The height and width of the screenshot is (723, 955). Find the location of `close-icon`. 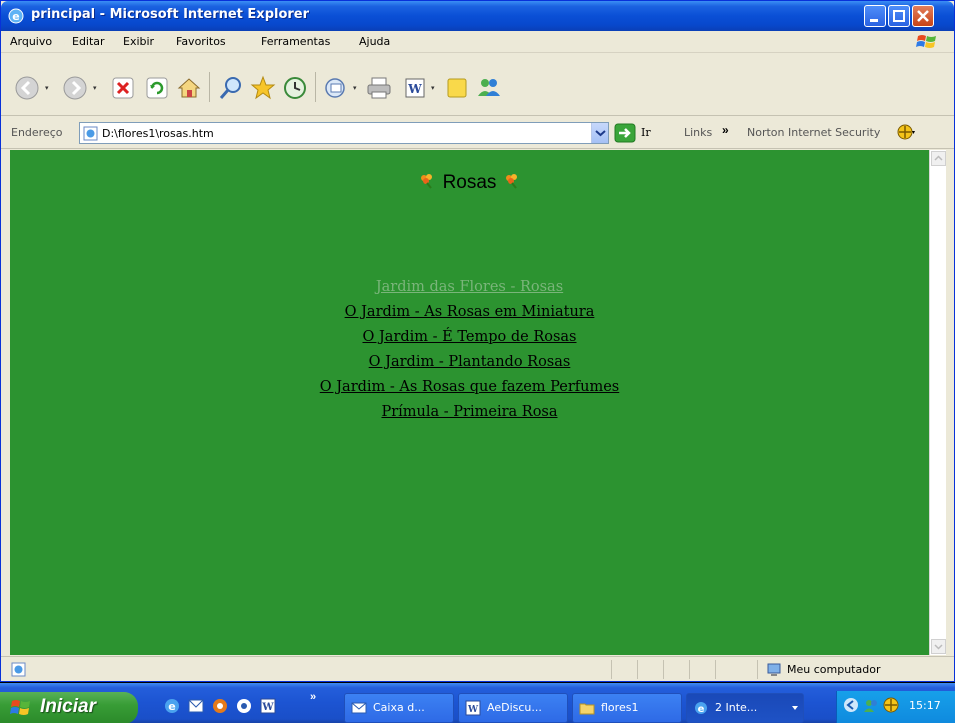

close-icon is located at coordinates (923, 16).